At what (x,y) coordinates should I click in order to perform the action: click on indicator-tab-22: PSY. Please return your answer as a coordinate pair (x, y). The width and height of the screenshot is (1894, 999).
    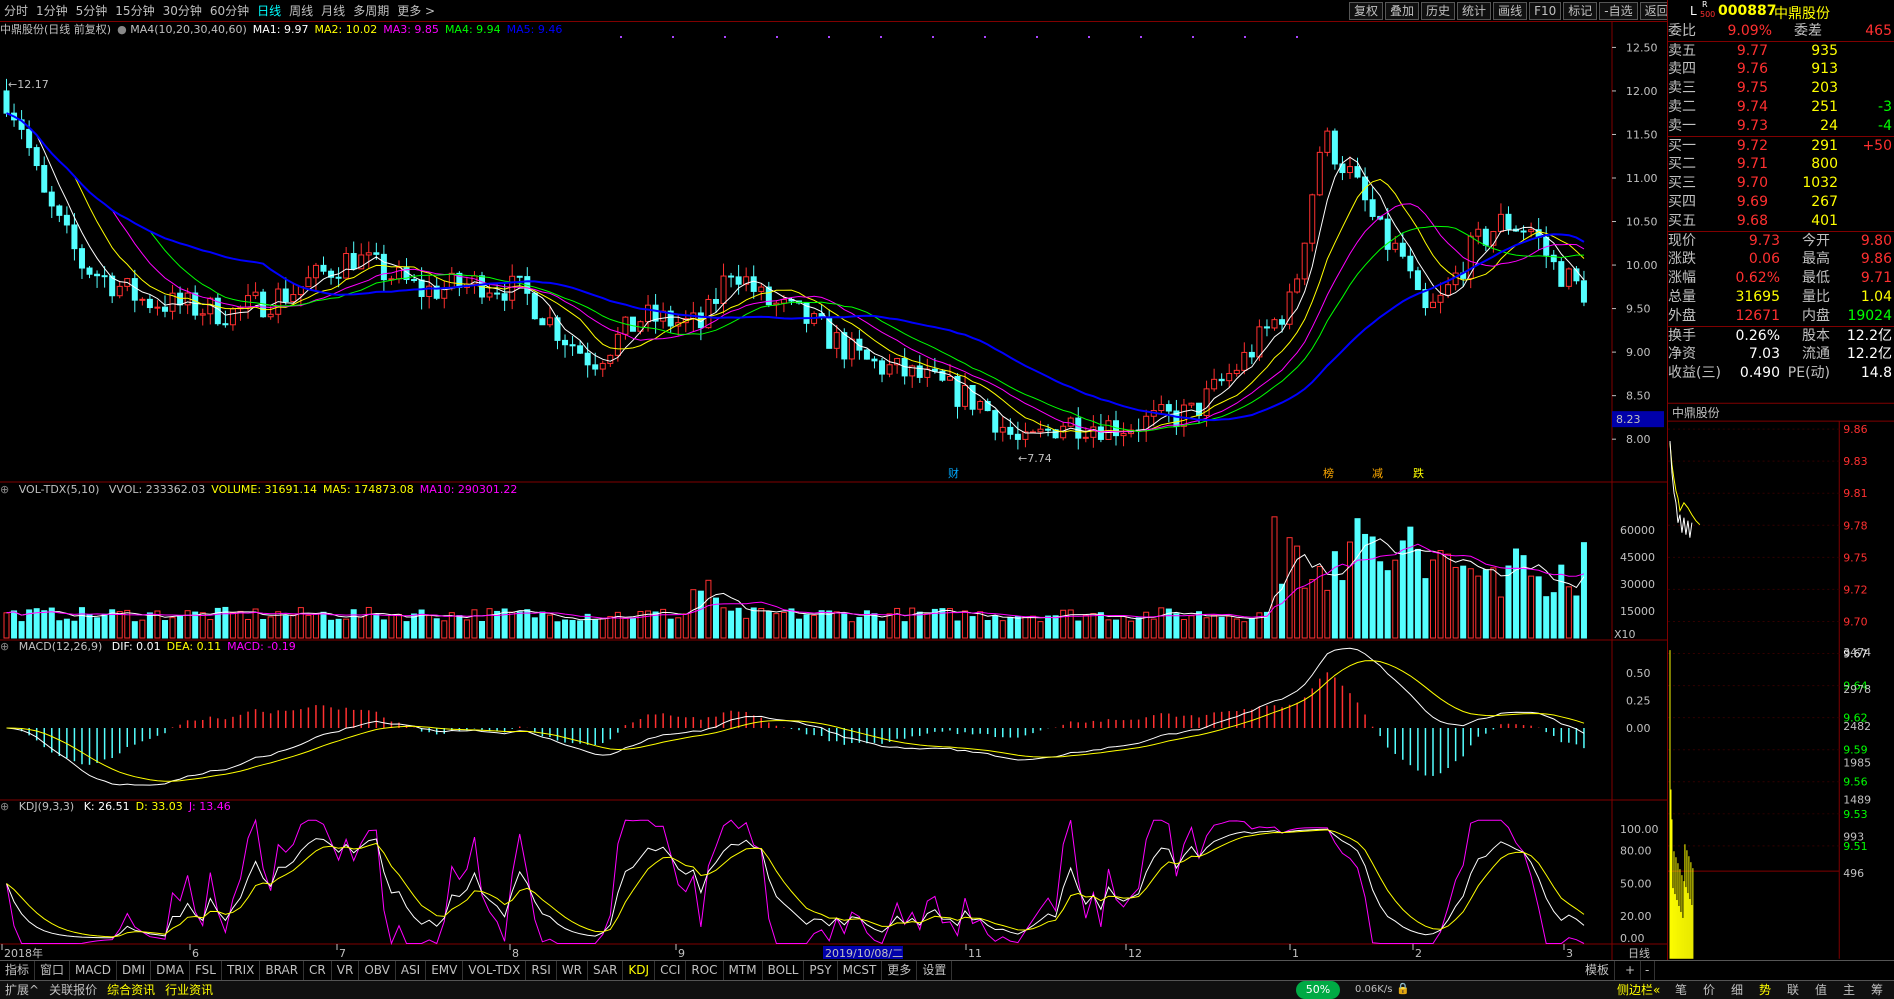
    Looking at the image, I should click on (821, 970).